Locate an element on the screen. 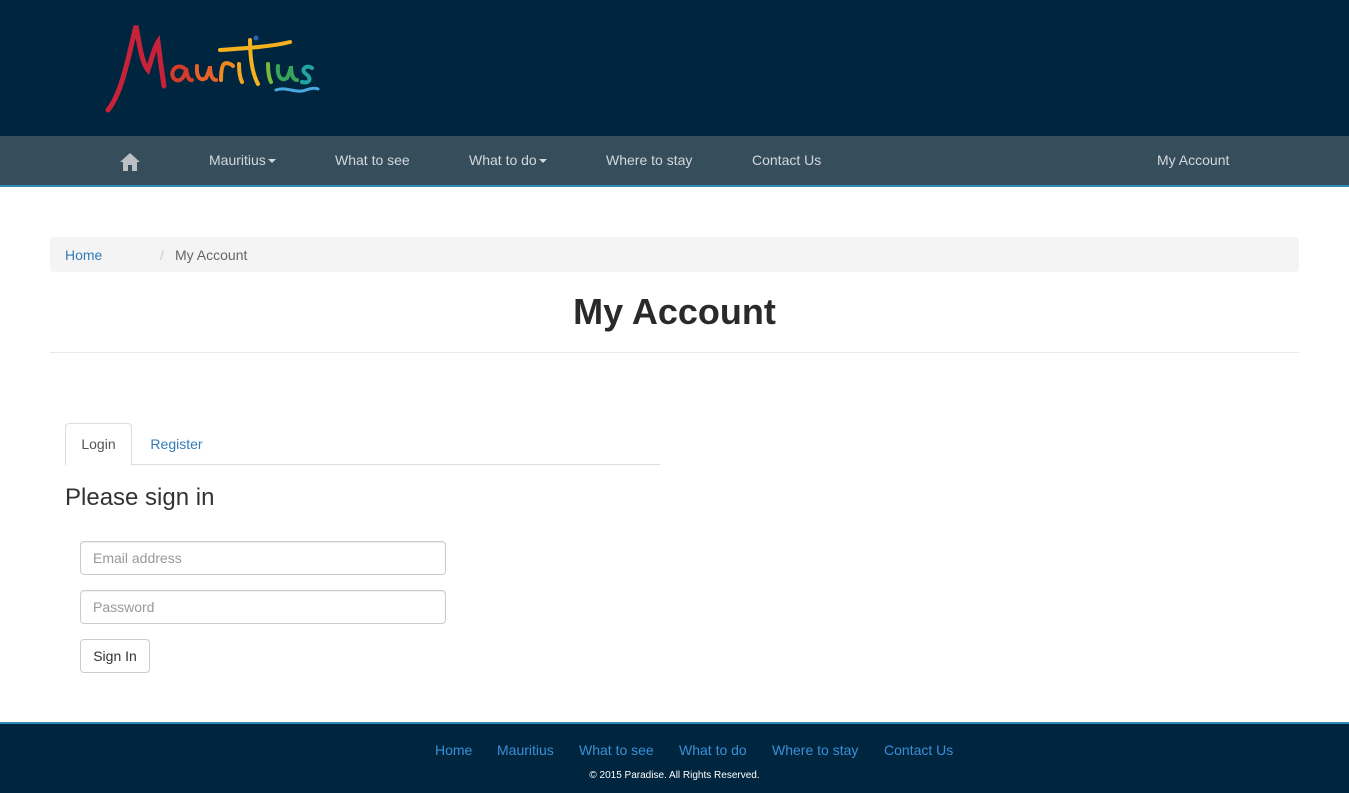  nav-item-what-to-see: What to see is located at coordinates (372, 160).